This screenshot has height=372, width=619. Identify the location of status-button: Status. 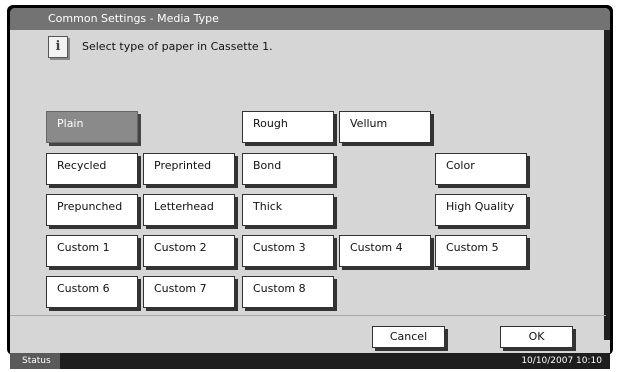
(35, 361).